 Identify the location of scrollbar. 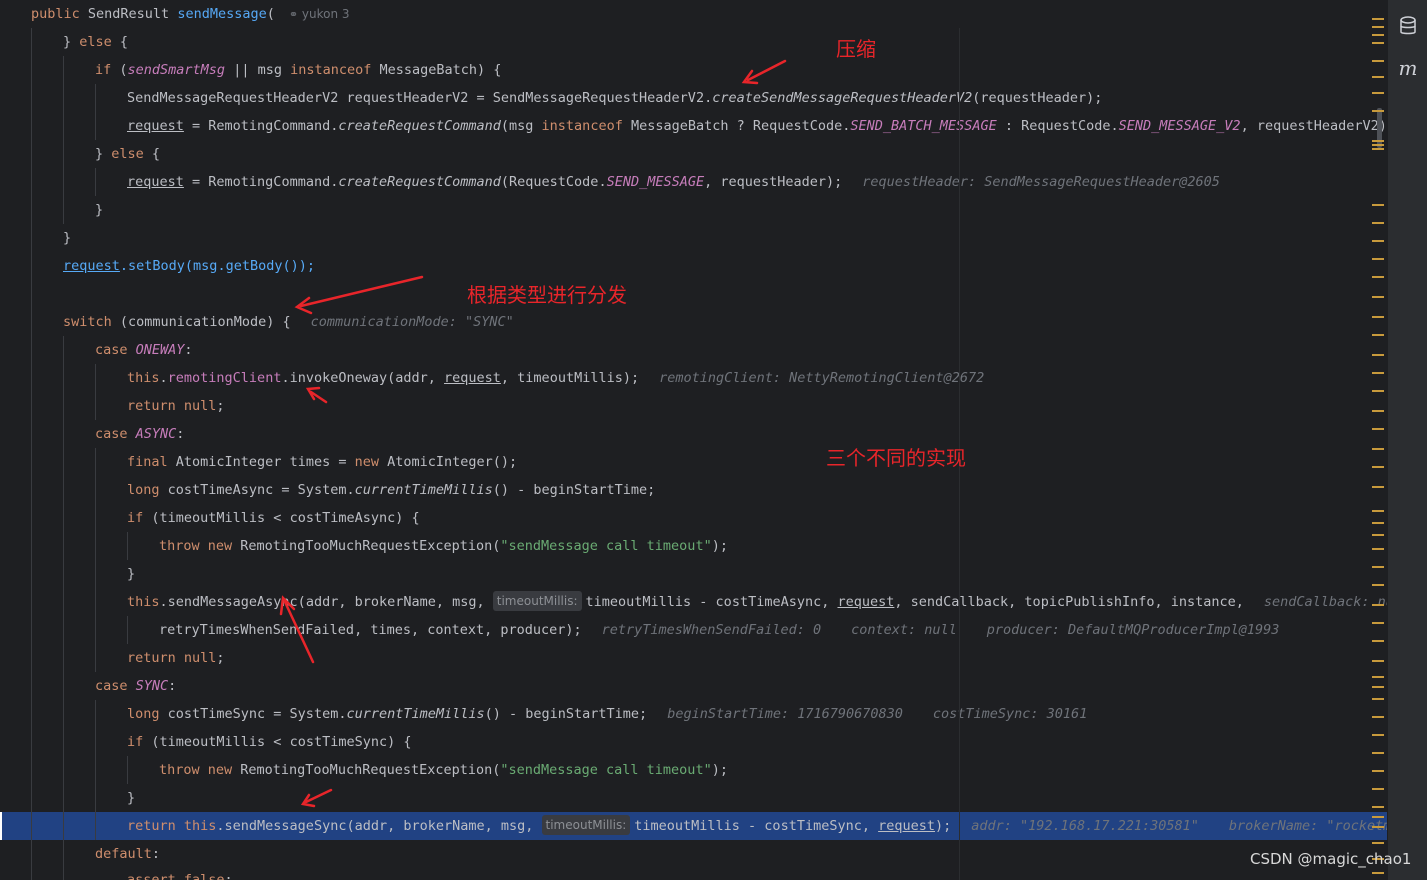
(1378, 440).